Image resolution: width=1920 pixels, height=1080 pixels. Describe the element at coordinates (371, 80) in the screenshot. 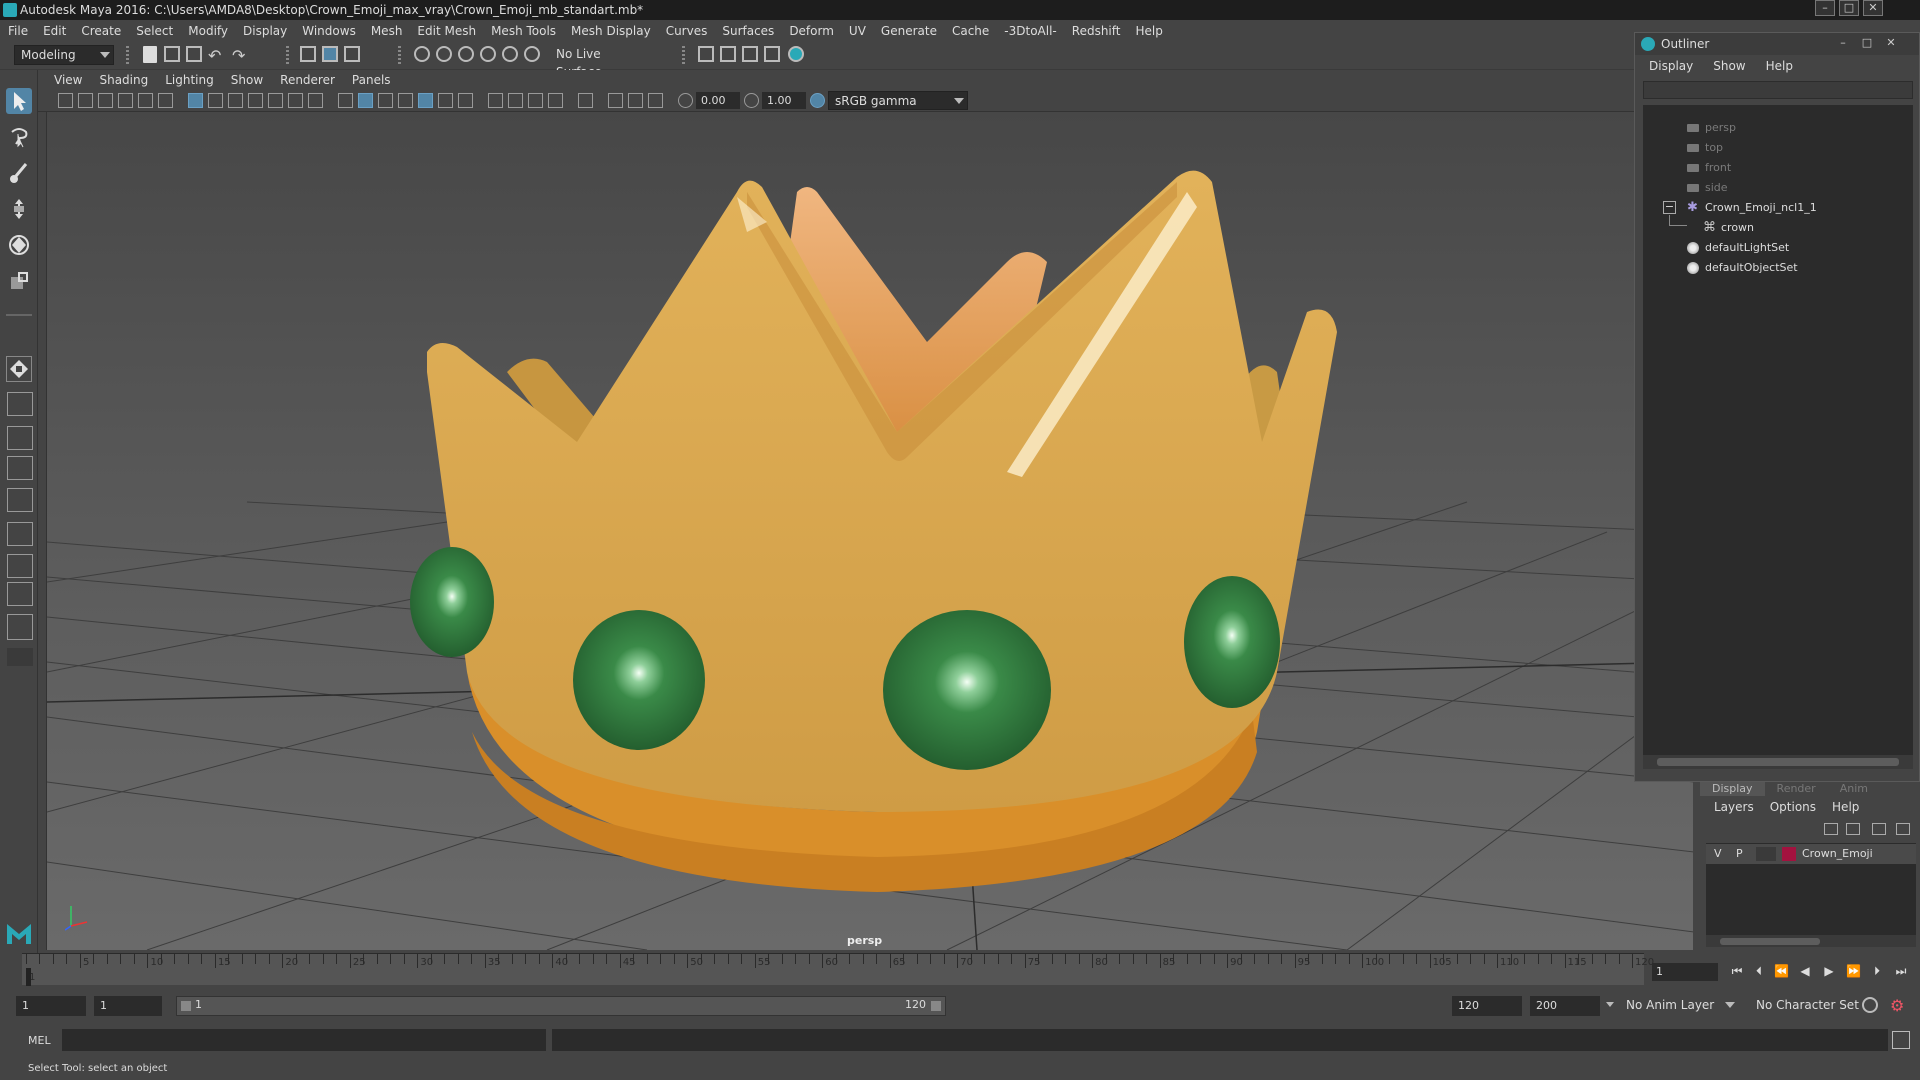

I see `panel-menu-panels: Panels` at that location.